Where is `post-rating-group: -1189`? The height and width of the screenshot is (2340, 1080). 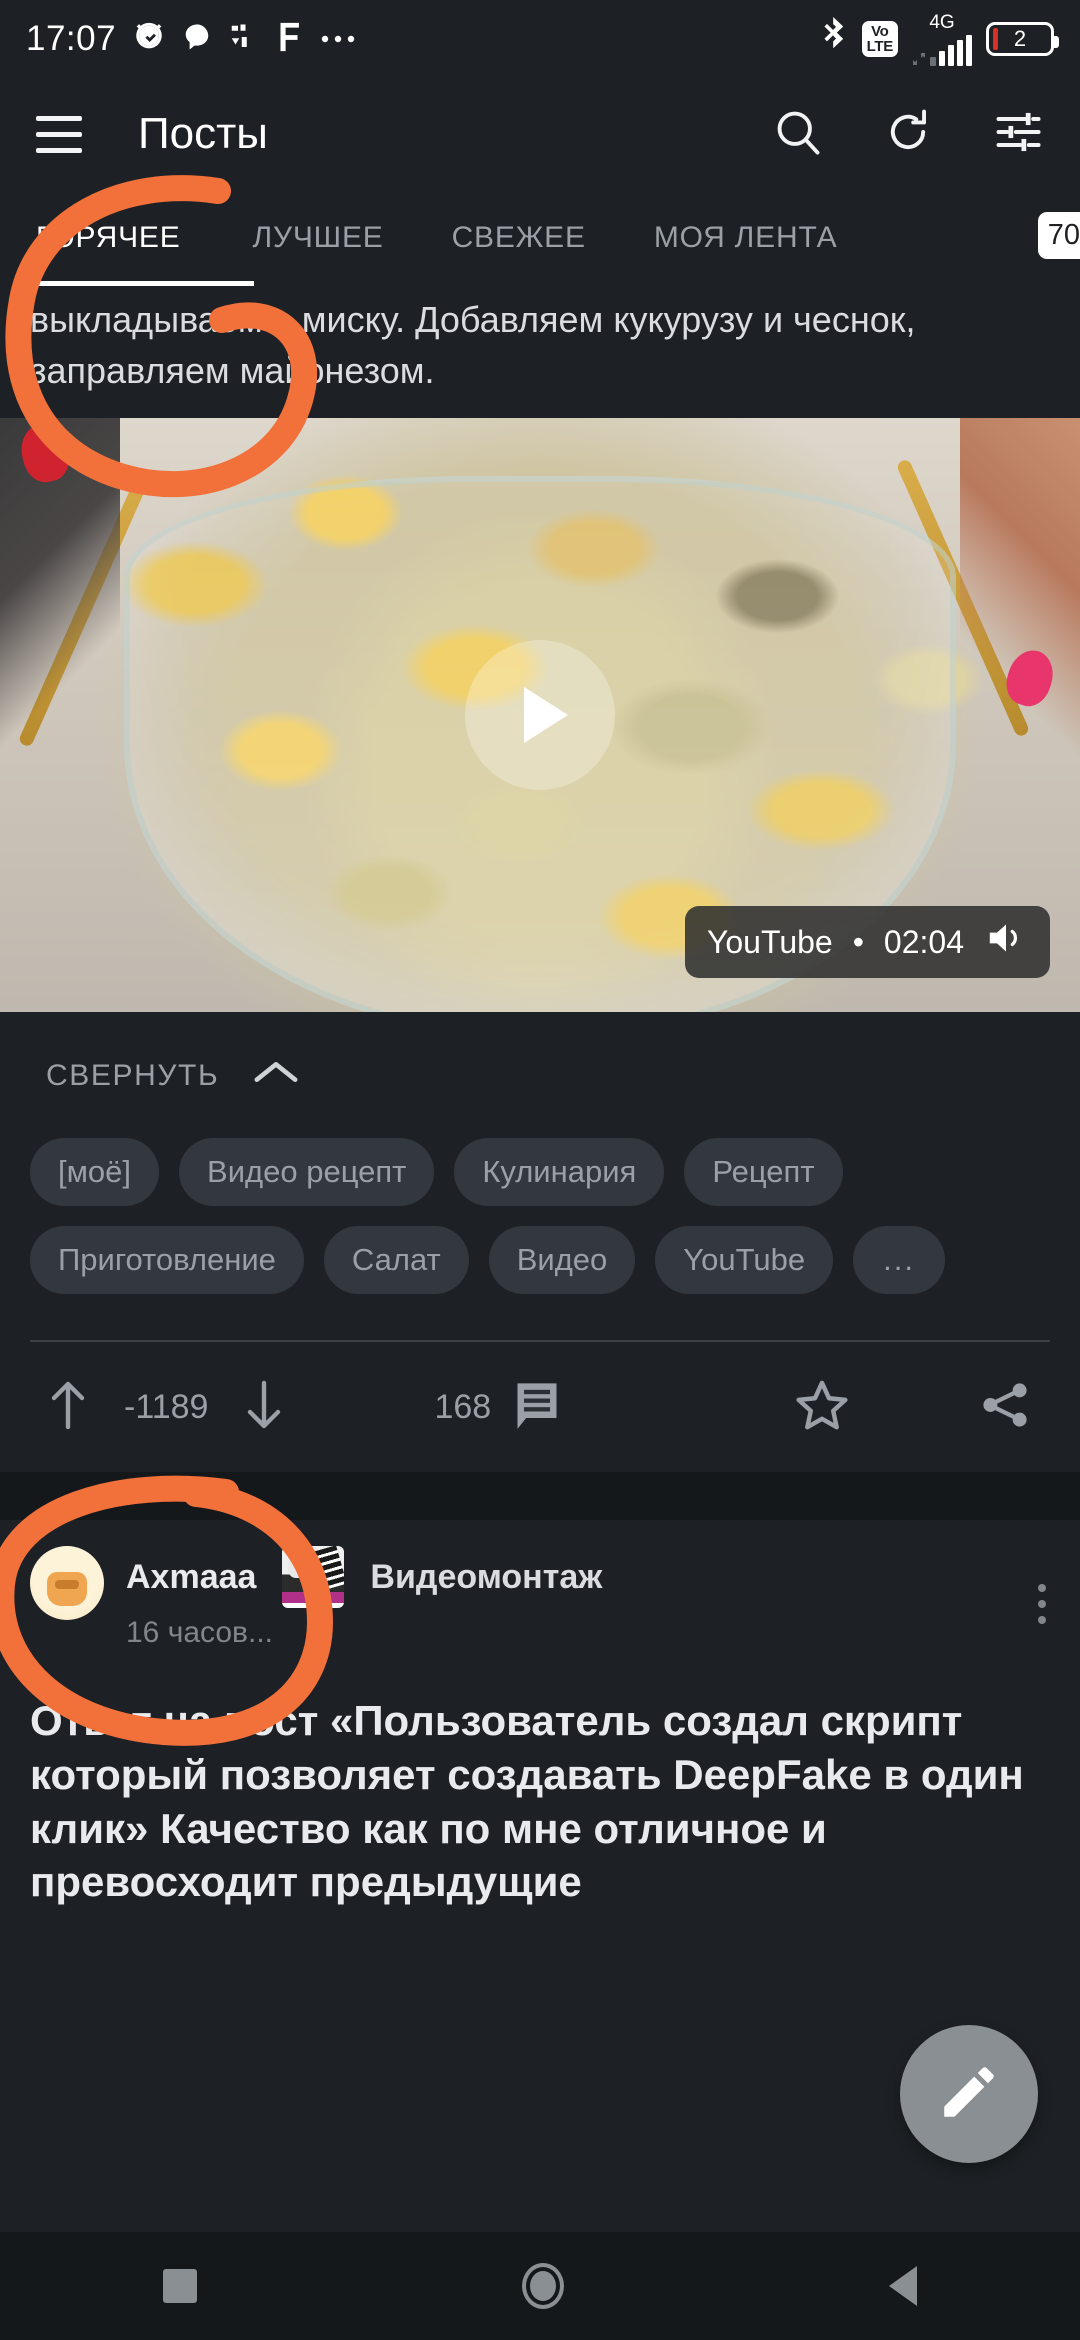
post-rating-group: -1189 is located at coordinates (166, 1407).